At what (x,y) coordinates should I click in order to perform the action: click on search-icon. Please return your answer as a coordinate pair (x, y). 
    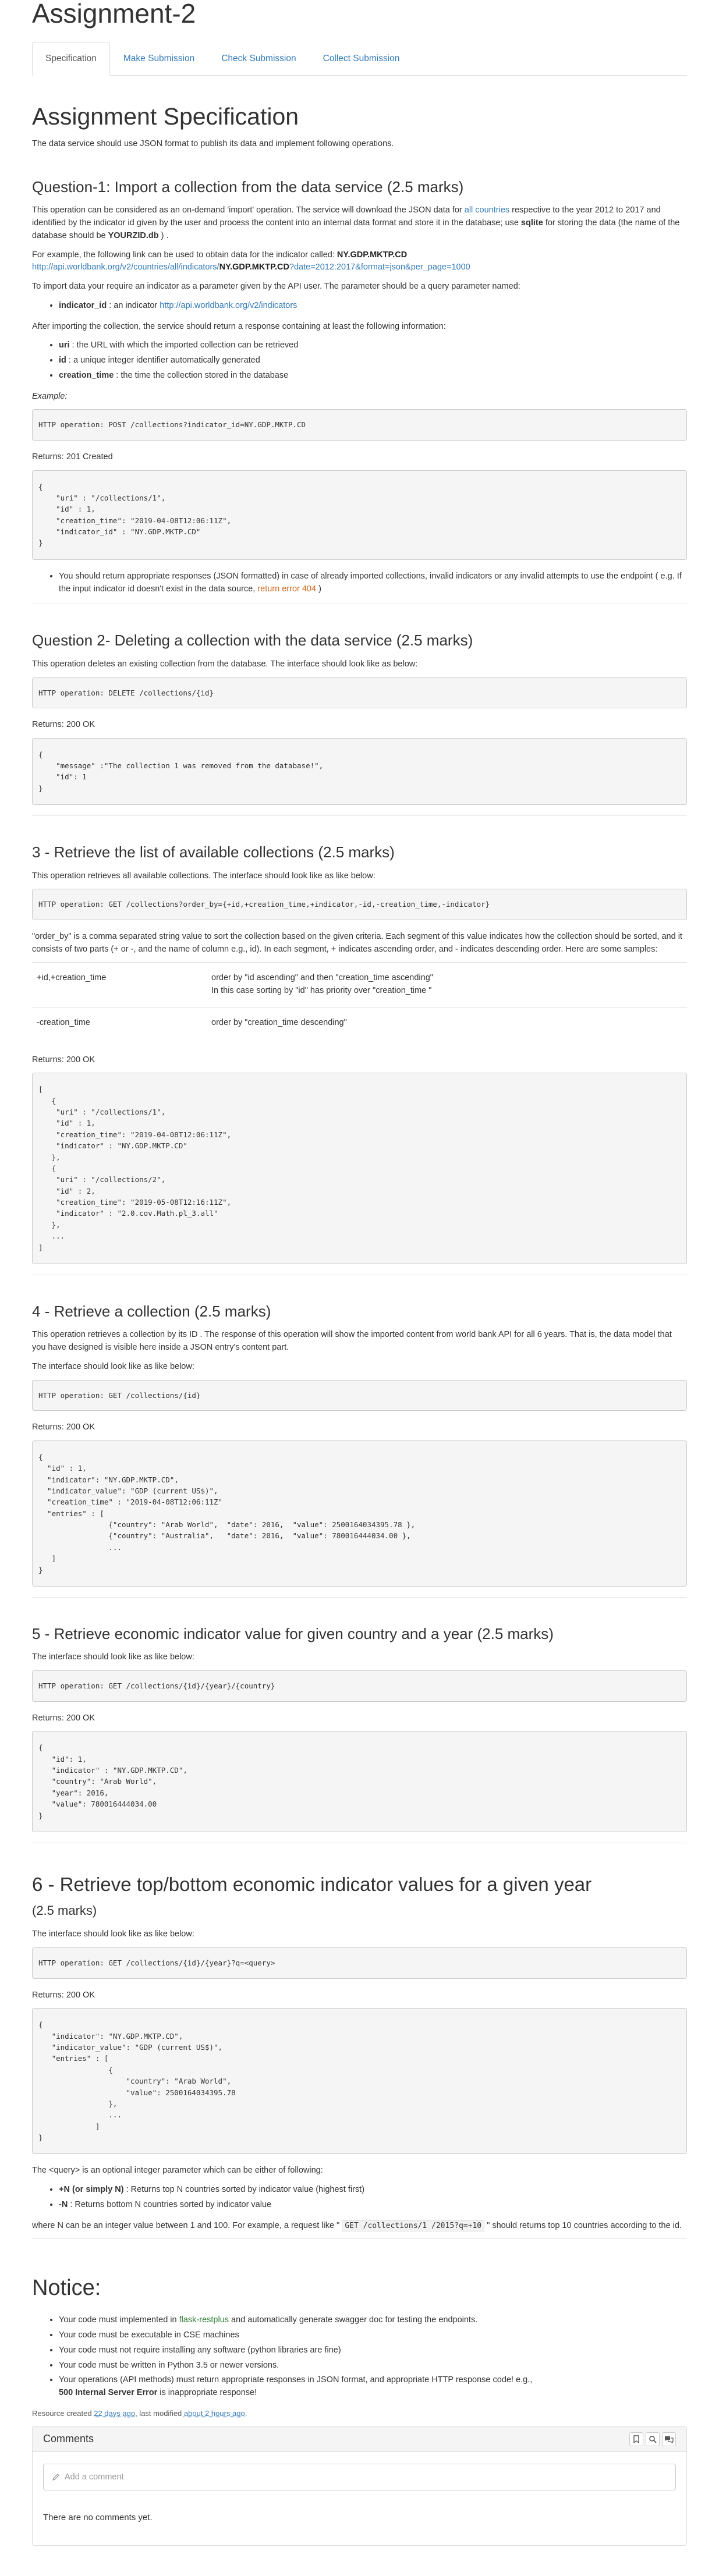
    Looking at the image, I should click on (653, 2439).